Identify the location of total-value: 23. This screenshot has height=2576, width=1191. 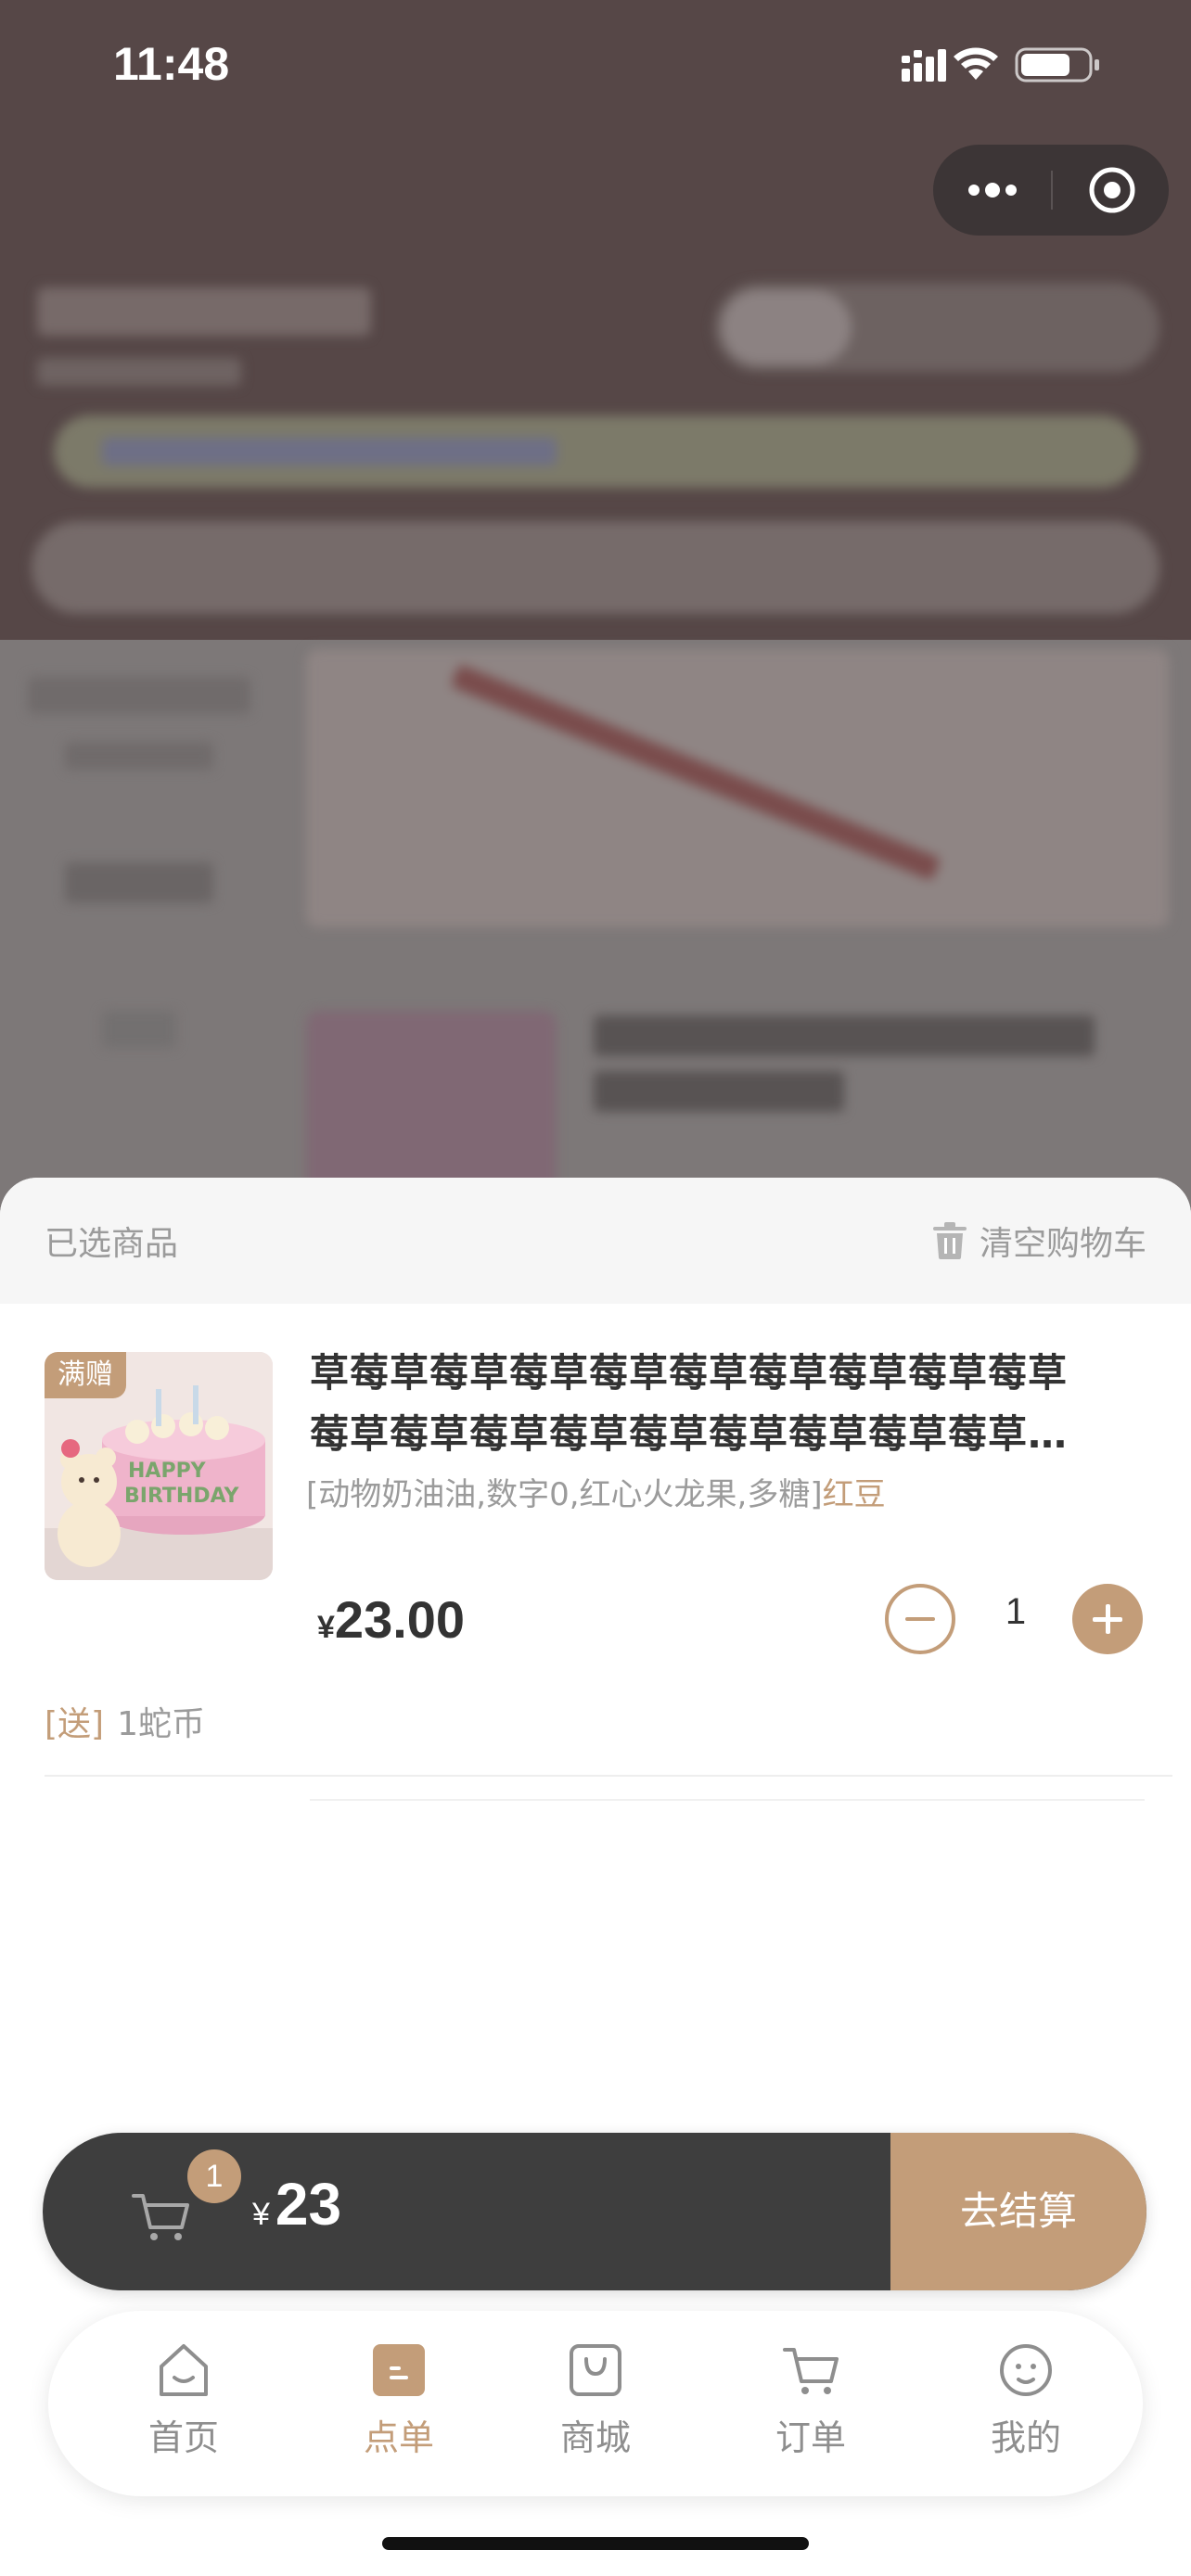
(308, 2205).